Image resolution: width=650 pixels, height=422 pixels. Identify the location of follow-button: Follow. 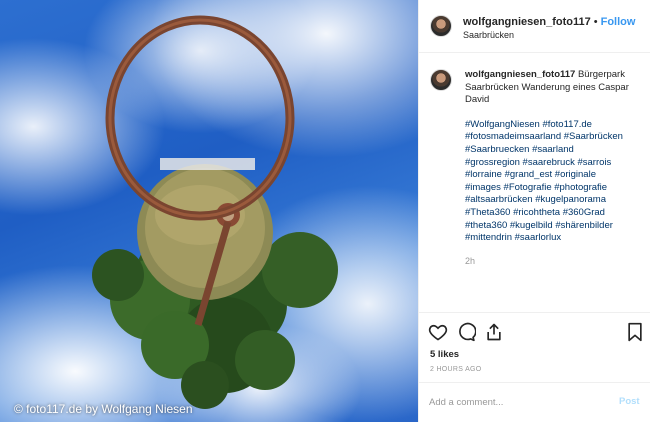
(618, 22).